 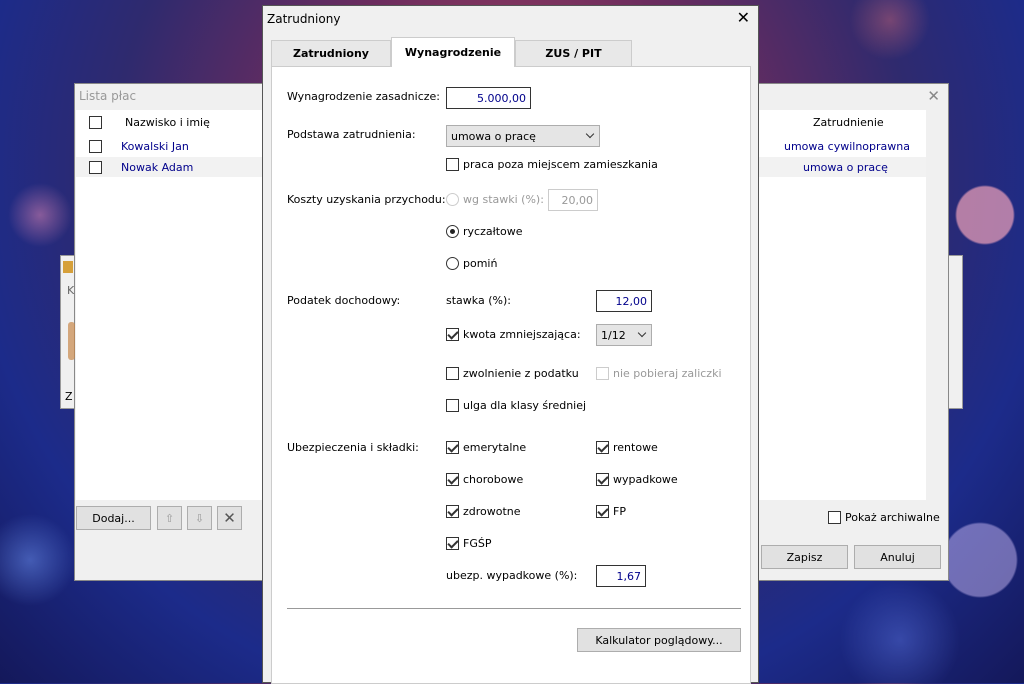 I want to click on window-title: Lista płac, so click(x=108, y=96).